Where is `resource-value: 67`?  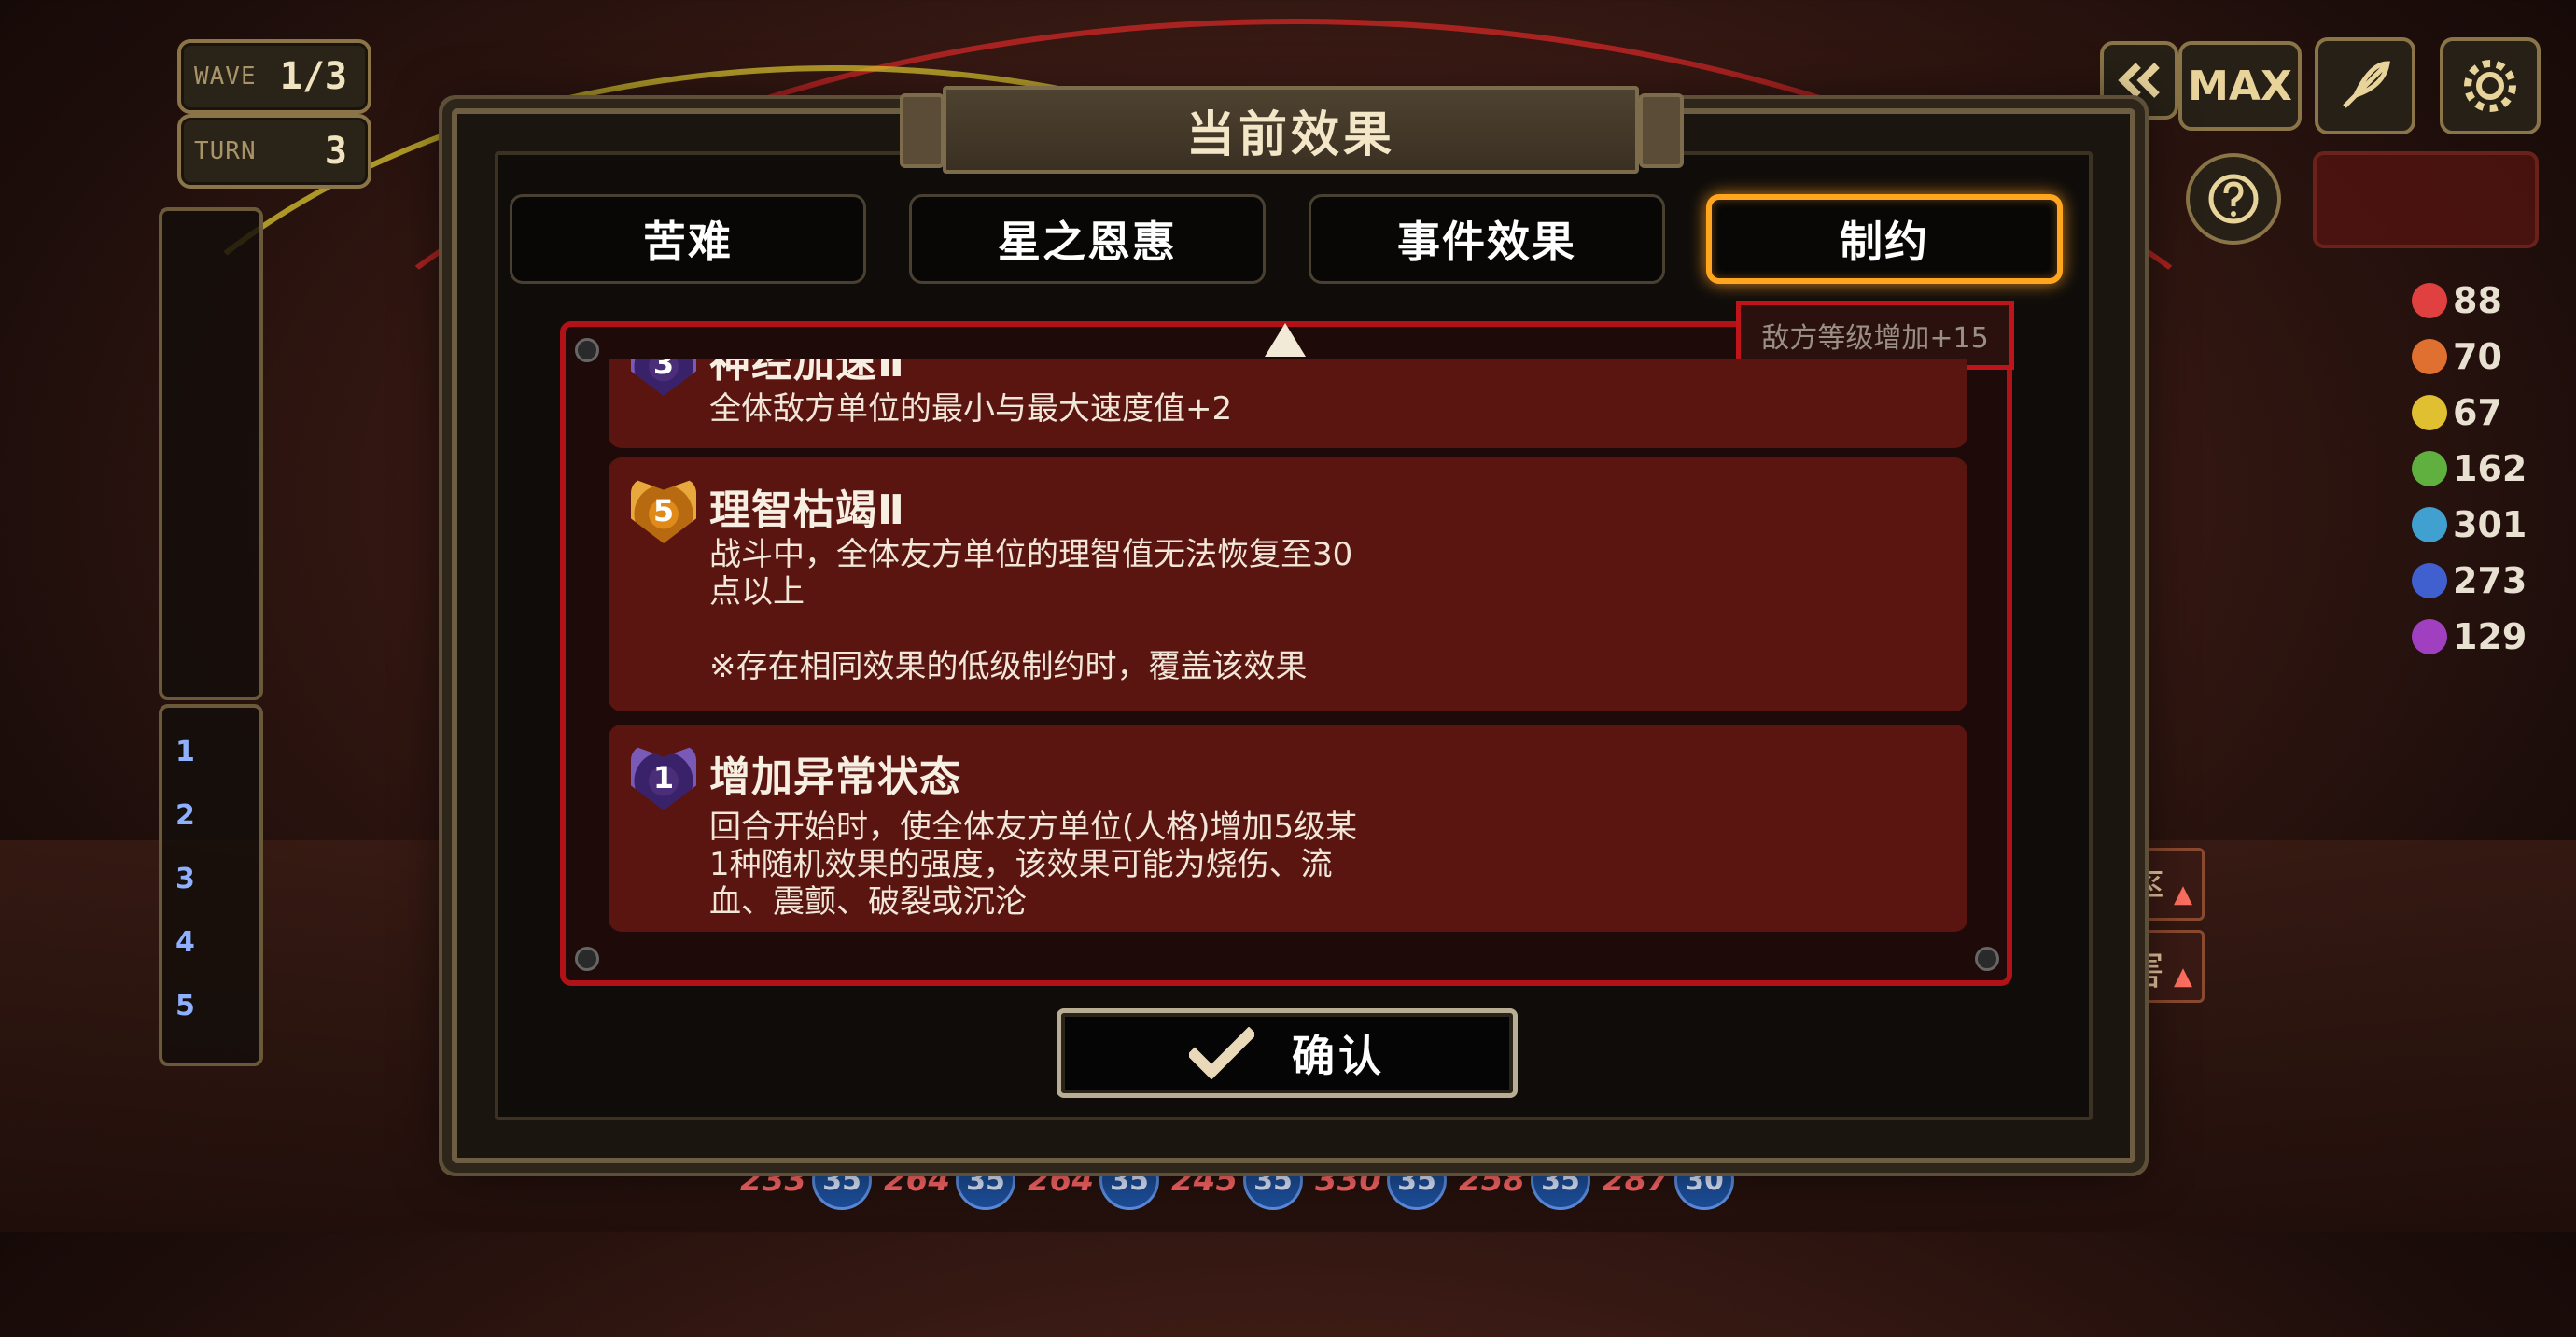 resource-value: 67 is located at coordinates (2477, 412).